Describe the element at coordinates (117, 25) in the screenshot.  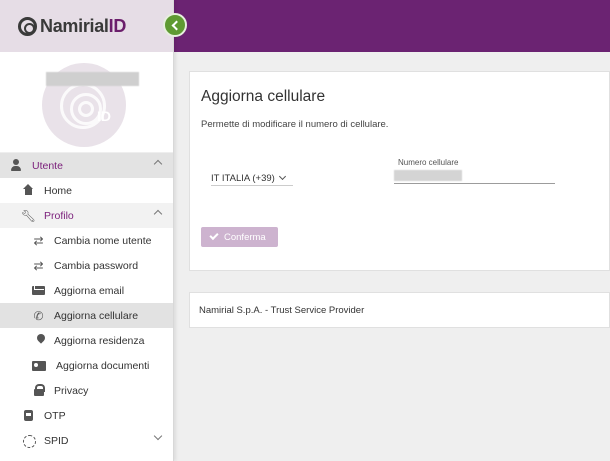
I see `brand-name-id: ID` at that location.